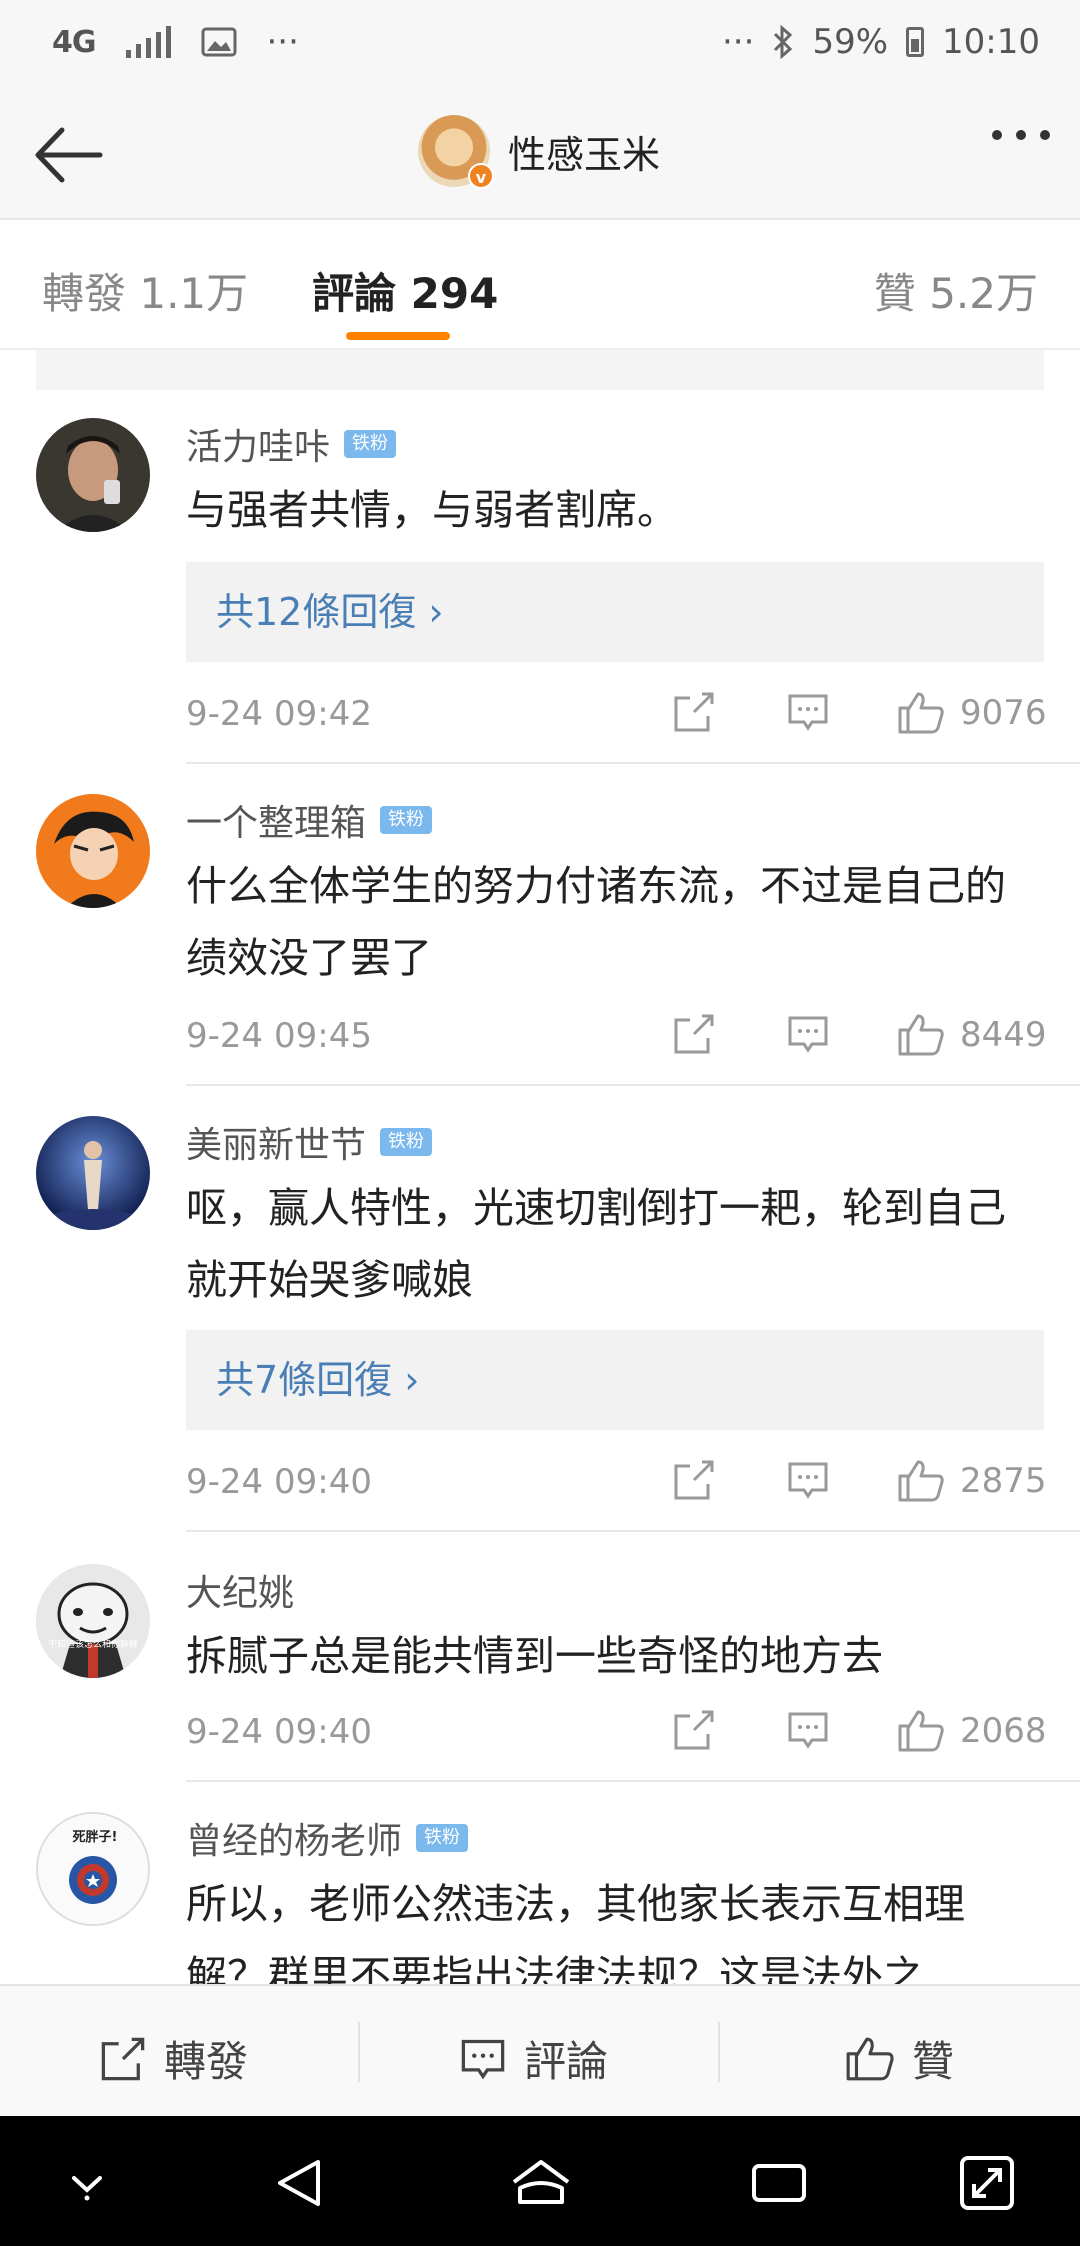 Image resolution: width=1080 pixels, height=2246 pixels. I want to click on verified-badge: v, so click(481, 176).